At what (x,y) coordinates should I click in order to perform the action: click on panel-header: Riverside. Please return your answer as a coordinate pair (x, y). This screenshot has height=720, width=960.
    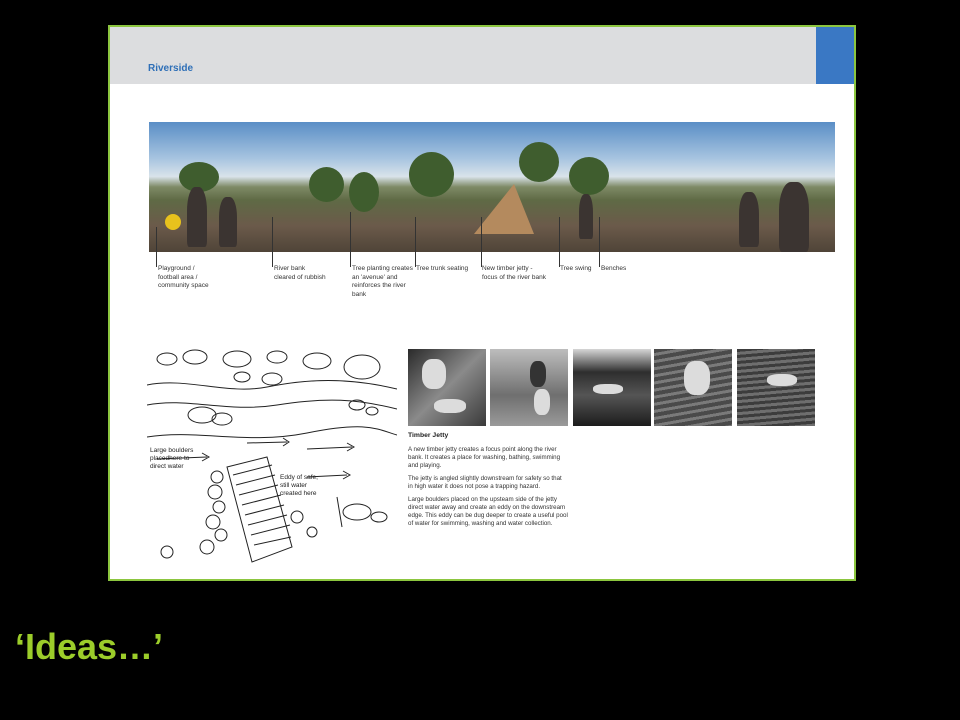
    Looking at the image, I should click on (482, 55).